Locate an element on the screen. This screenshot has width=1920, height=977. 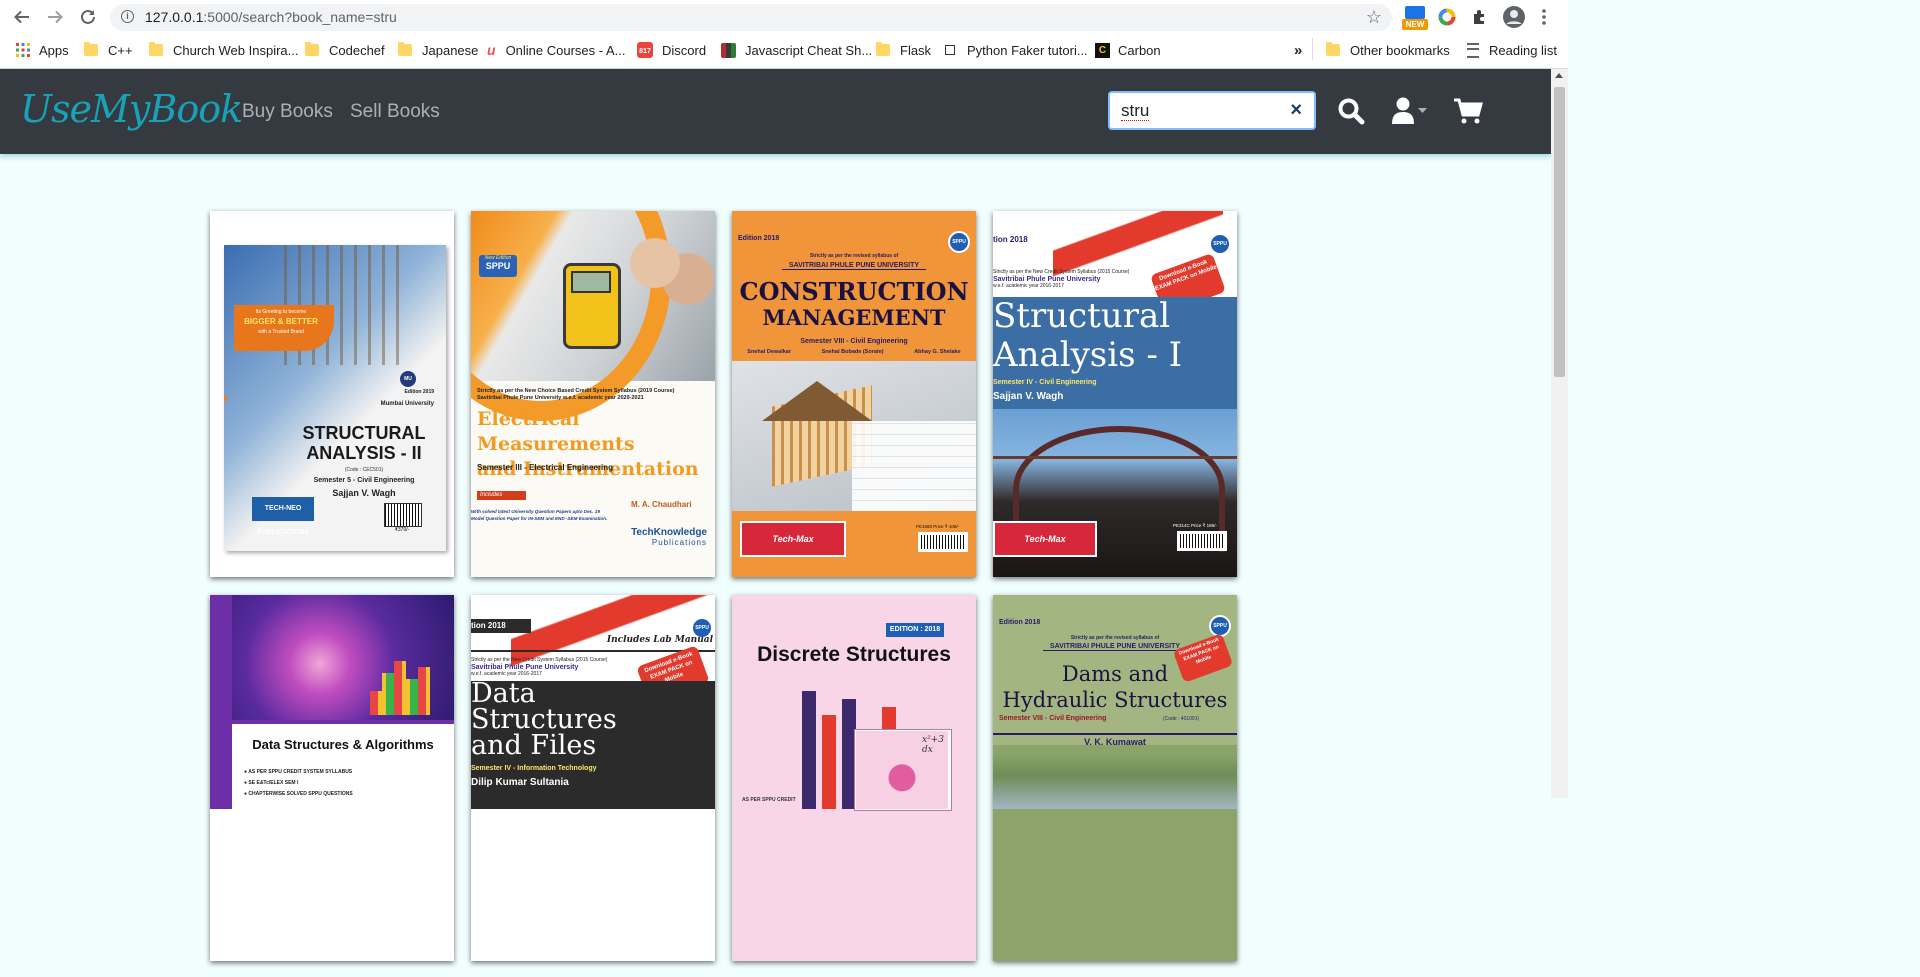
syllabus: Strictly as per the revised syllabus of is located at coordinates (854, 256).